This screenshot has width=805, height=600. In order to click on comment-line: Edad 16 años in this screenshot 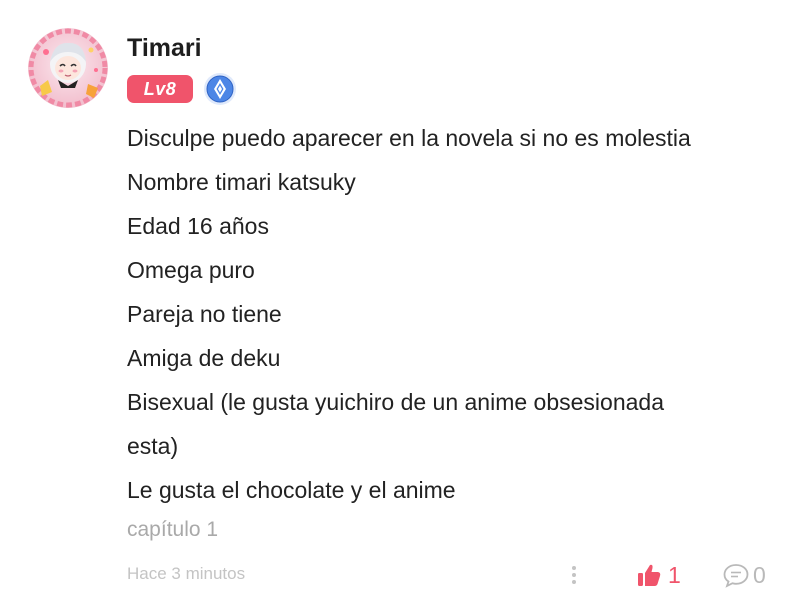, I will do `click(198, 226)`.